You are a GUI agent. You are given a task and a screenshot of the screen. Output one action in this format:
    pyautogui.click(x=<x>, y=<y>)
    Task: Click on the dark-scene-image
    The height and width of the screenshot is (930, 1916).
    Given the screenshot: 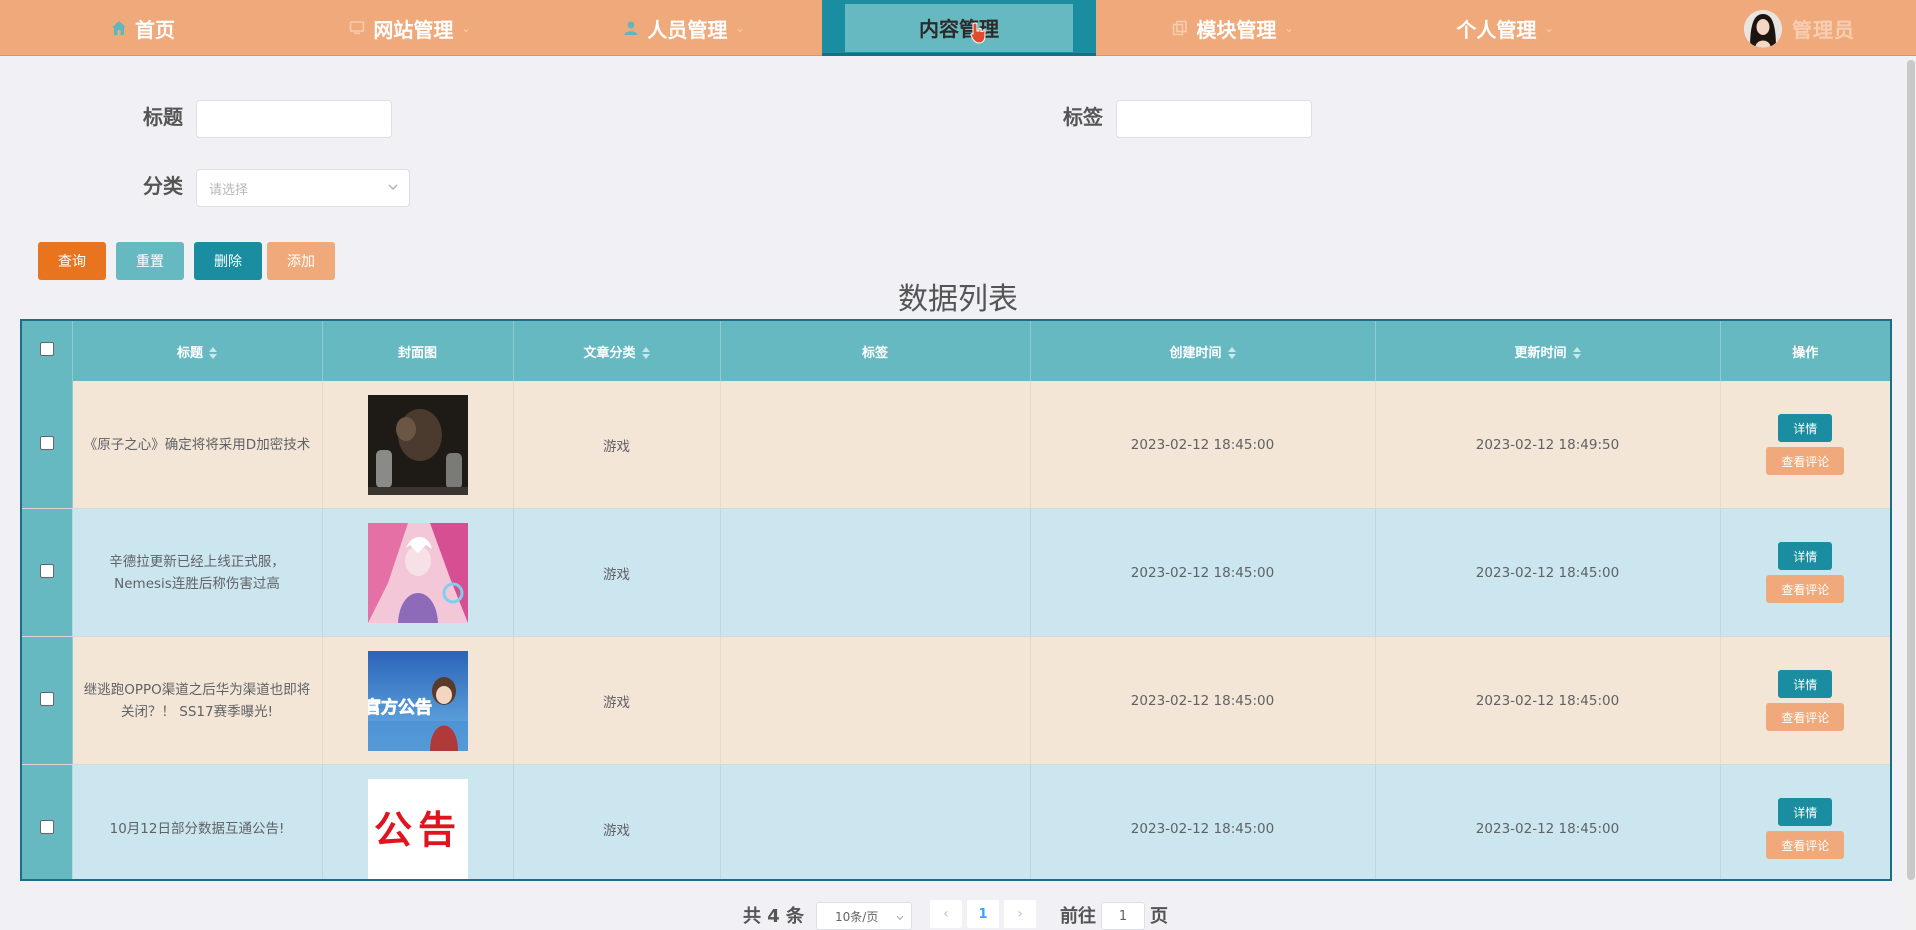 What is the action you would take?
    pyautogui.click(x=417, y=444)
    